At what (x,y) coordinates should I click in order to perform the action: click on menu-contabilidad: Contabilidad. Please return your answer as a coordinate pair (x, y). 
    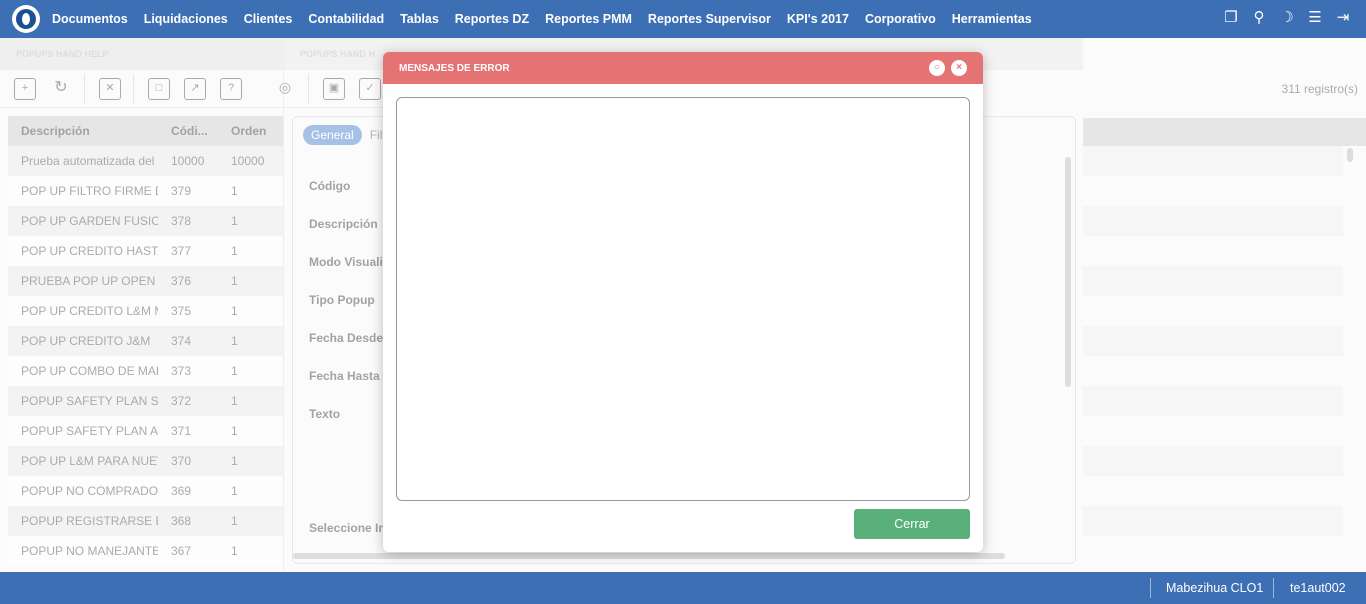
    Looking at the image, I should click on (346, 19).